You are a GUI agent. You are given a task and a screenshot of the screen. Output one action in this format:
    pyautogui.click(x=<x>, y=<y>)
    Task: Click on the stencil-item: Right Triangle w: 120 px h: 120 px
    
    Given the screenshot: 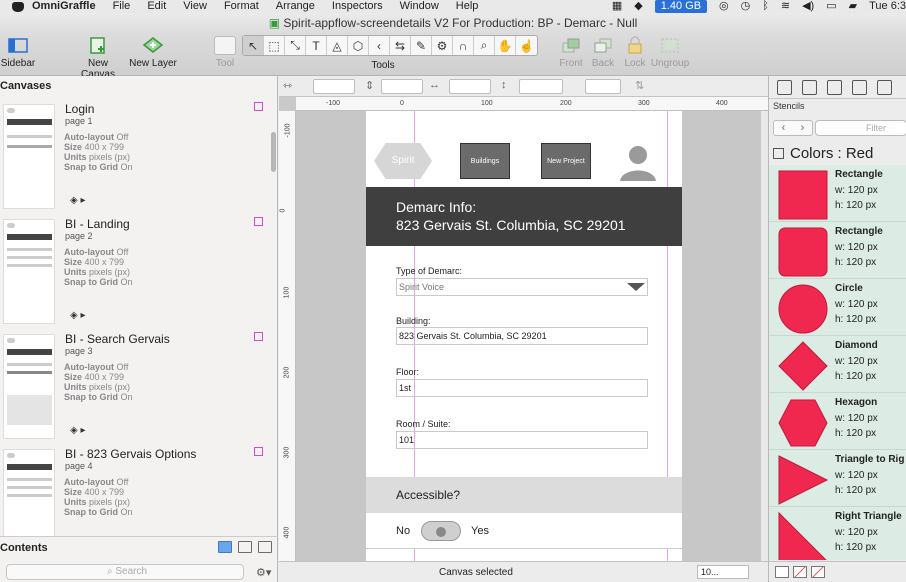 What is the action you would take?
    pyautogui.click(x=837, y=533)
    